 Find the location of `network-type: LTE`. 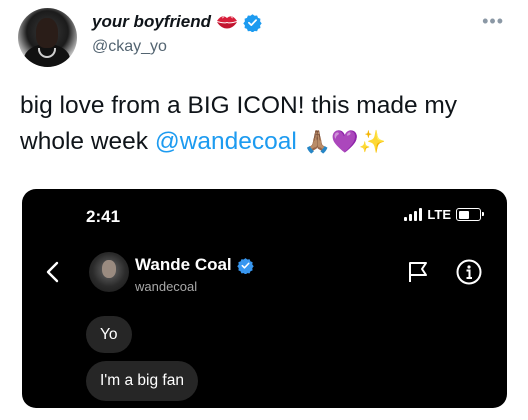

network-type: LTE is located at coordinates (439, 214).